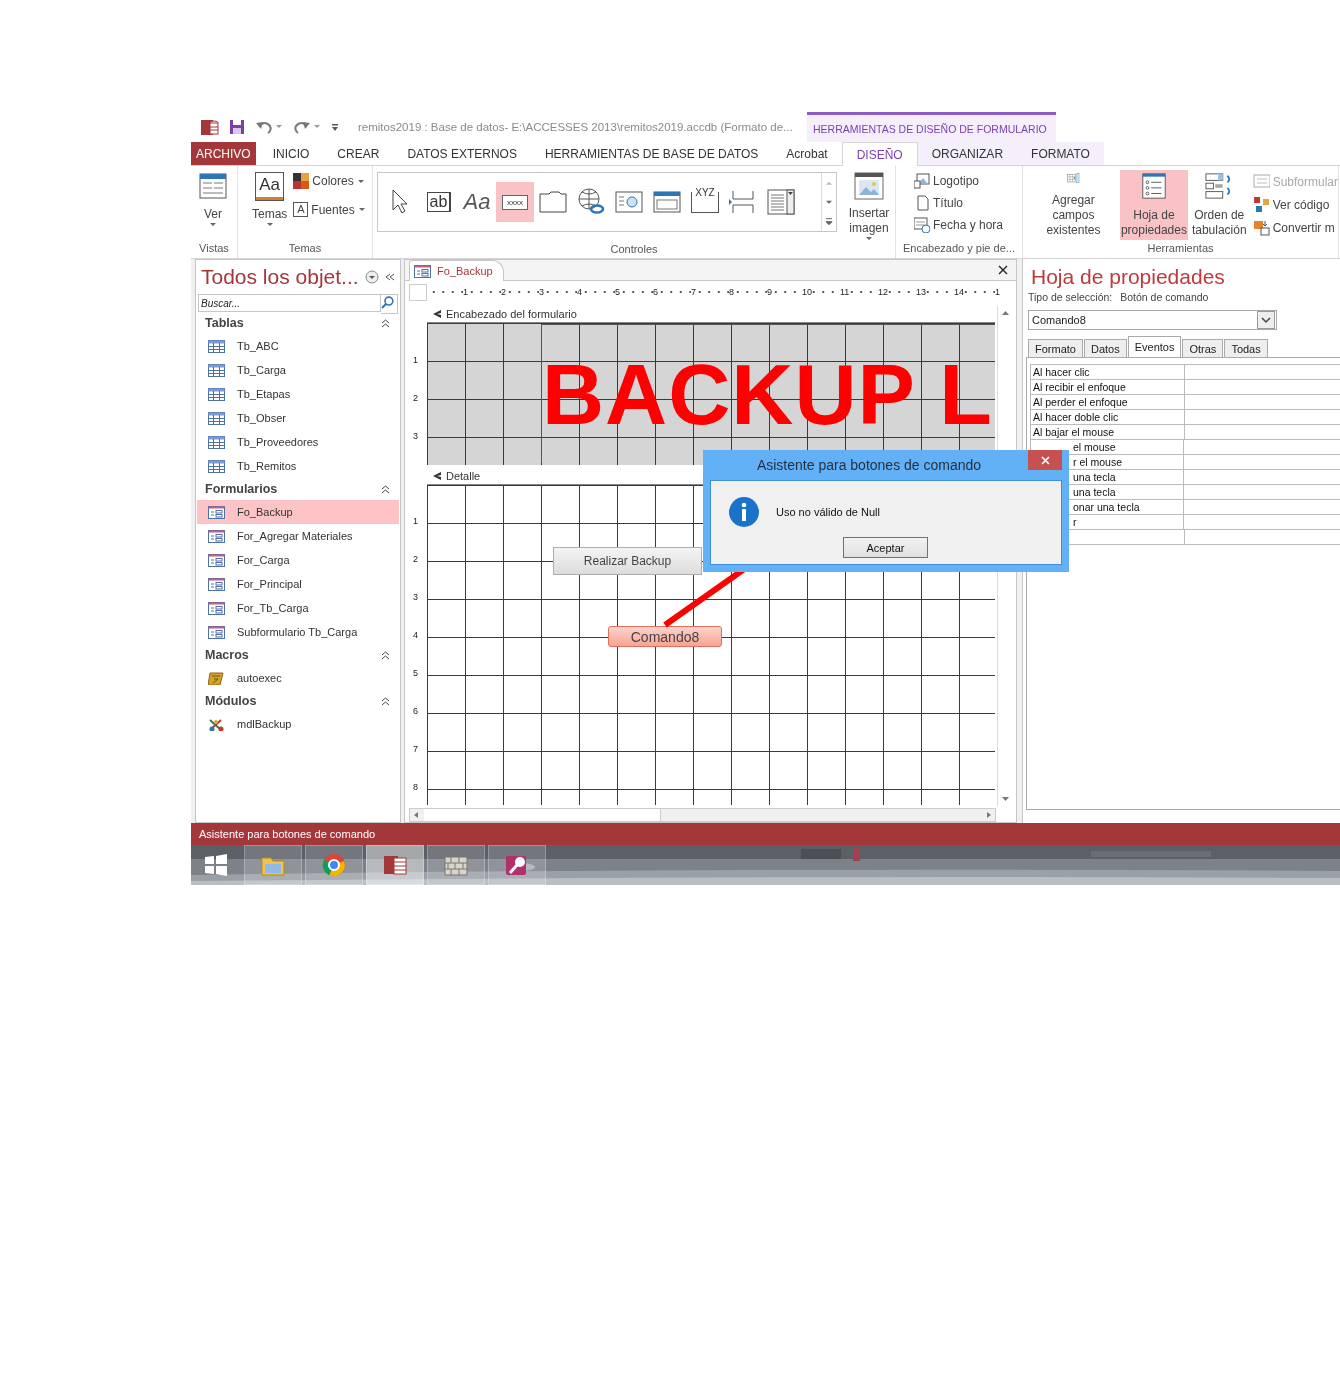 This screenshot has width=1340, height=1380. What do you see at coordinates (305, 249) in the screenshot?
I see `group-label: Temas` at bounding box center [305, 249].